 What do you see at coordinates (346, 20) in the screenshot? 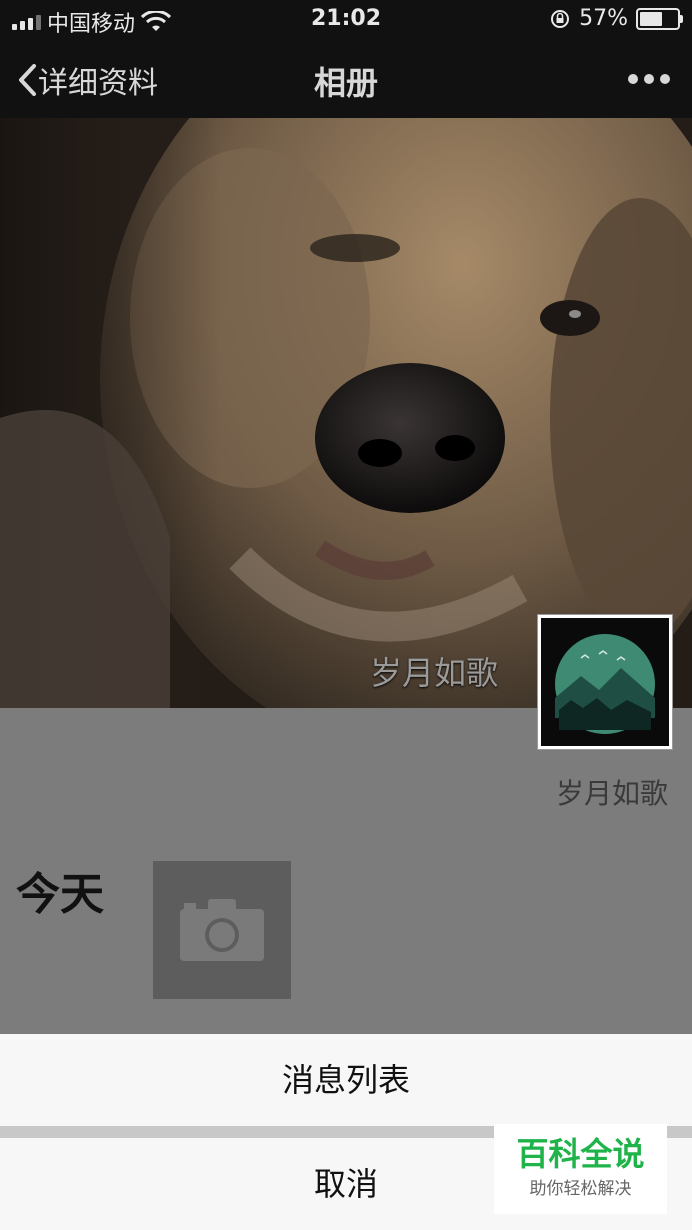
I see `status-bar: 中国移动 21:02 57%` at bounding box center [346, 20].